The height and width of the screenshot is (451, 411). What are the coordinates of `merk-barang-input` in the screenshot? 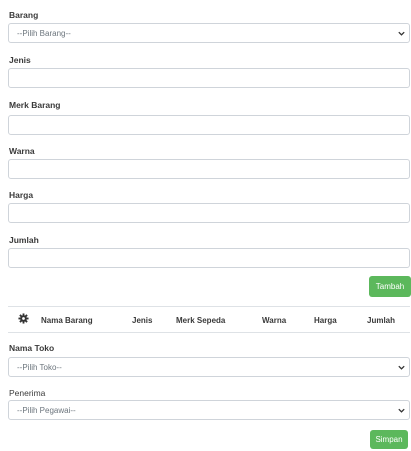 It's located at (209, 125).